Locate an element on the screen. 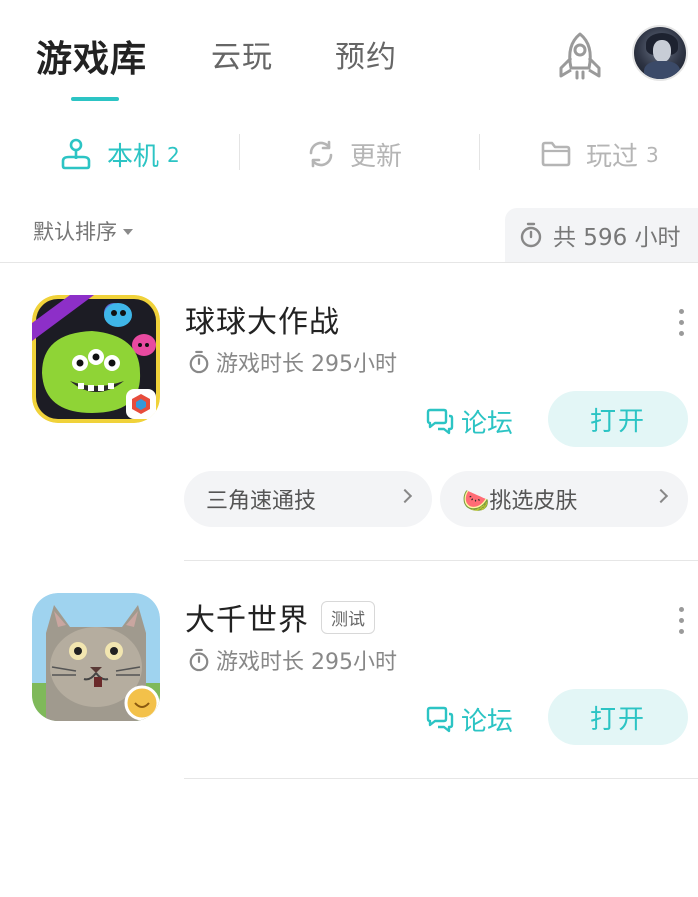 The width and height of the screenshot is (698, 897). rocket-icon is located at coordinates (580, 56).